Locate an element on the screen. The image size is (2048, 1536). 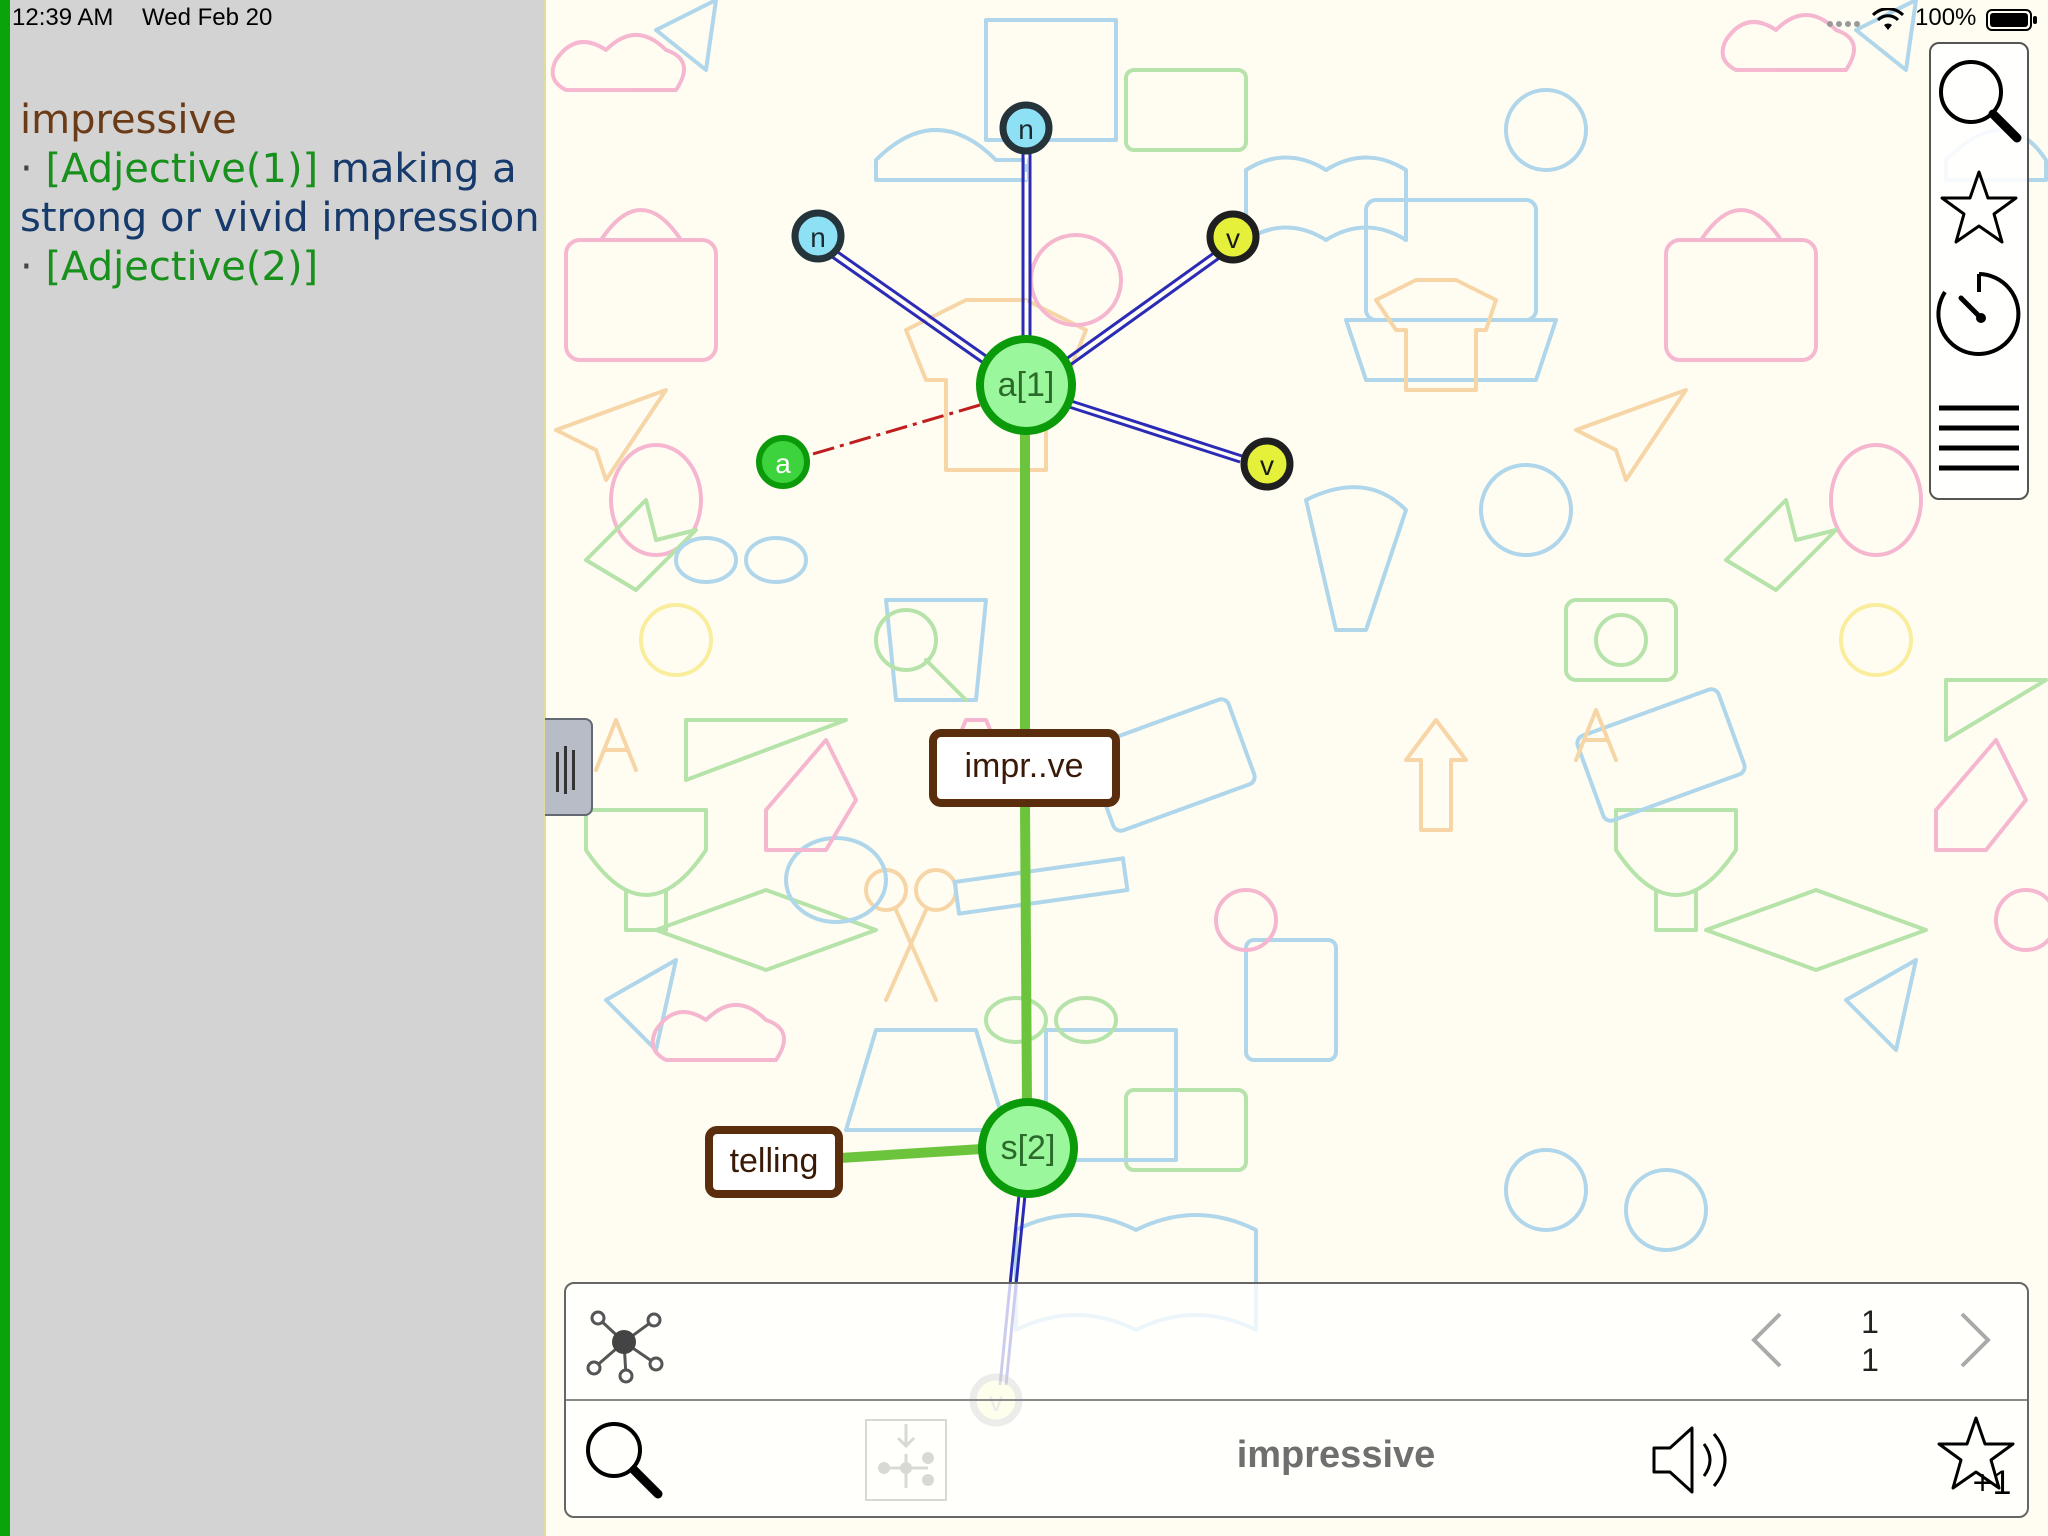
toolbar-timer-button is located at coordinates (1979, 312).